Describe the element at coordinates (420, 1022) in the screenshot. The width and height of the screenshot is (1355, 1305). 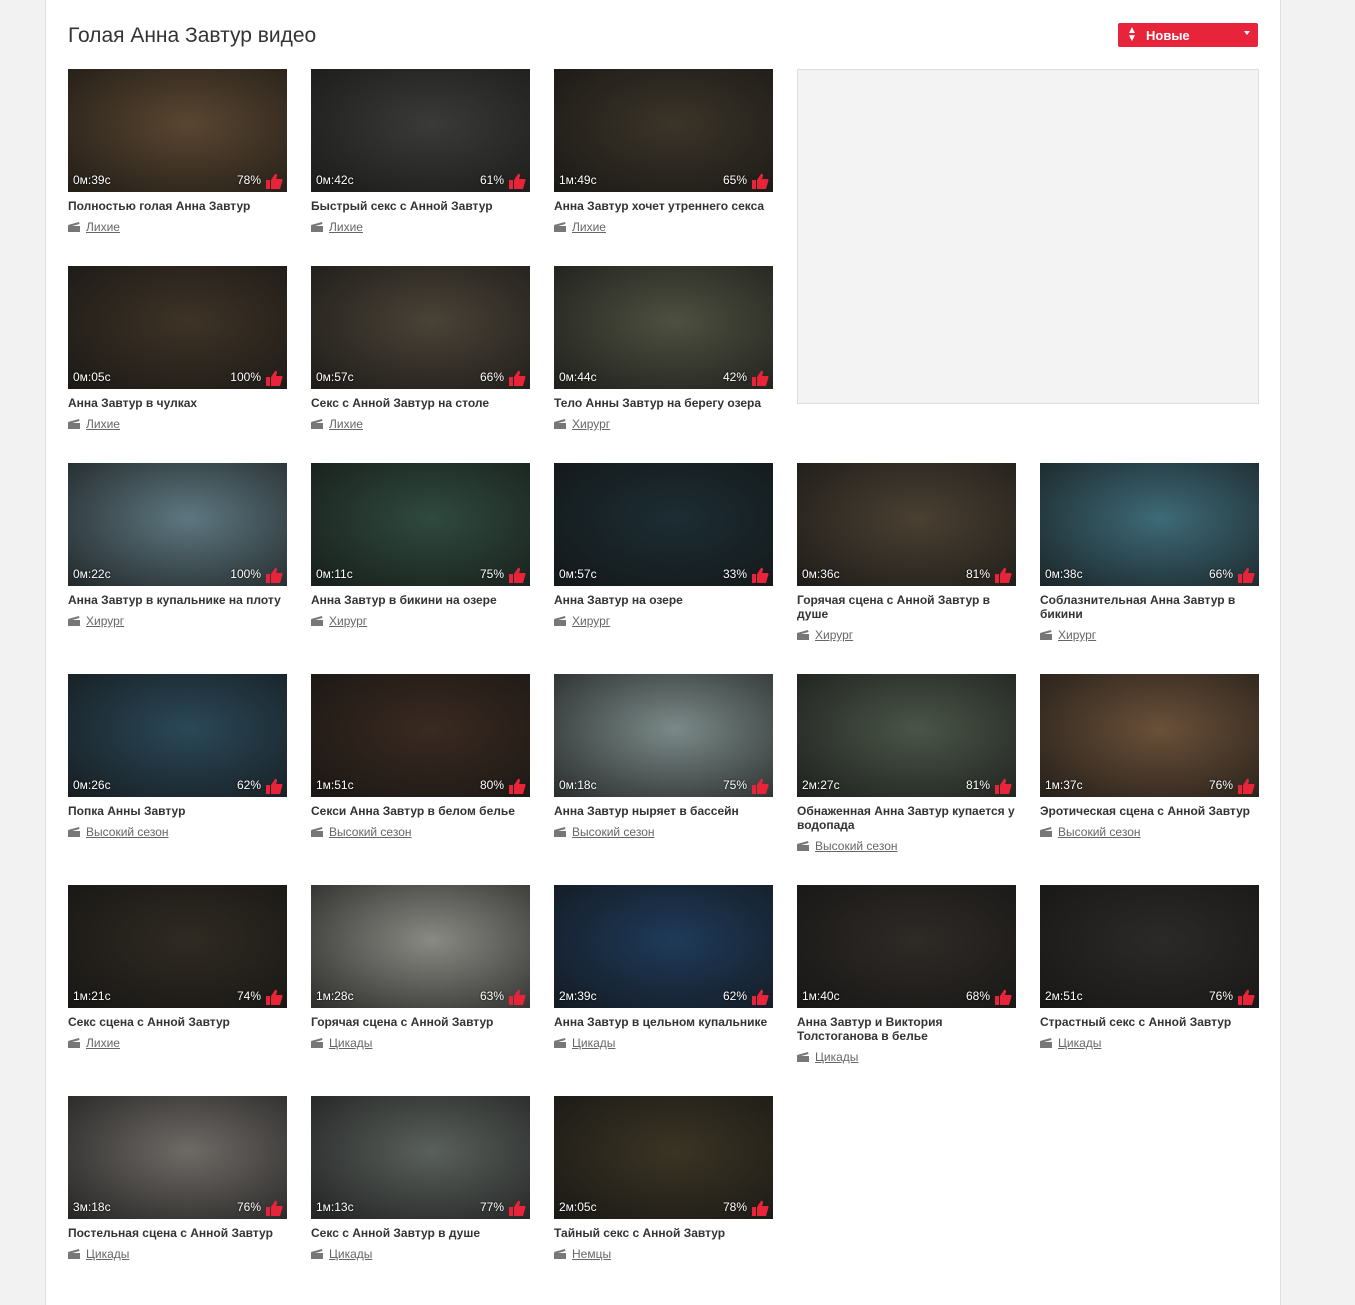
I see `video-title: Горячая сцена с Анной Завтур` at that location.